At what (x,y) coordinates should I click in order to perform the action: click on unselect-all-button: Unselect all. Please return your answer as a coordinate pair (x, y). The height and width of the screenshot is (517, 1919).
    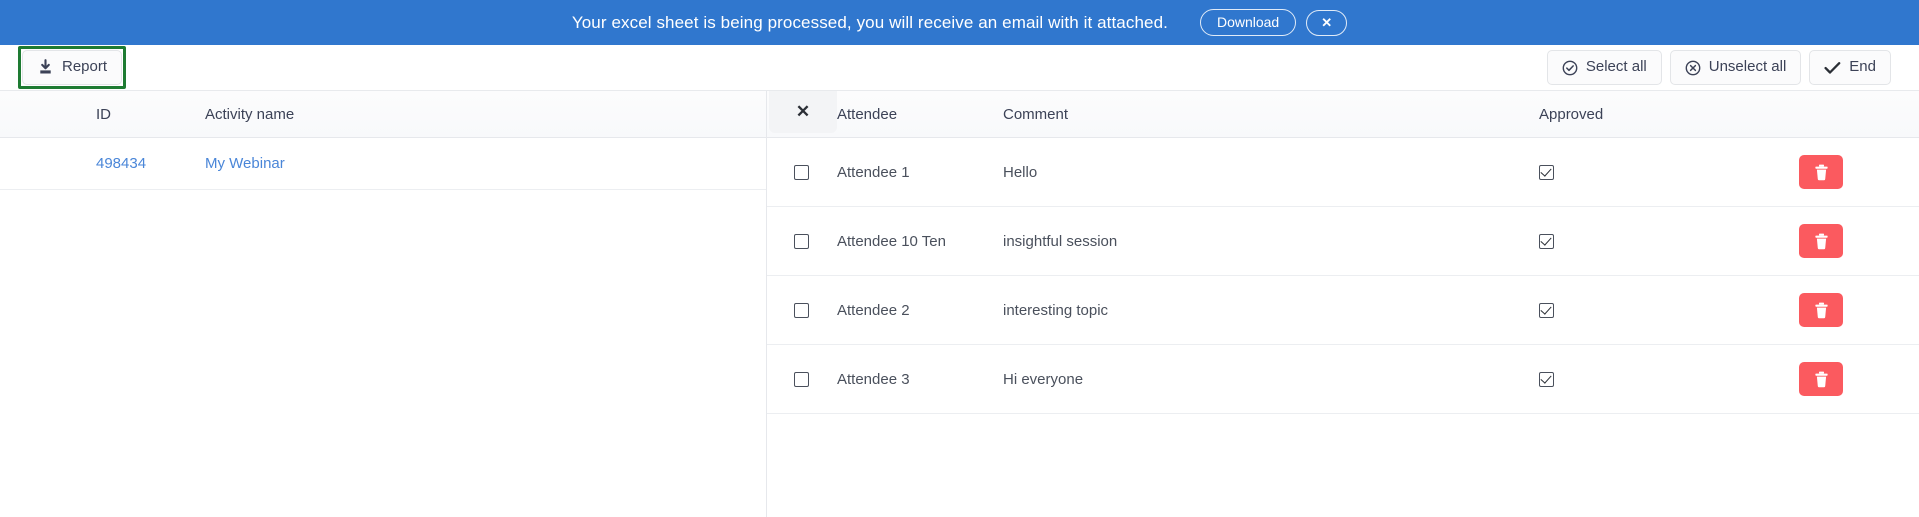
    Looking at the image, I should click on (1735, 67).